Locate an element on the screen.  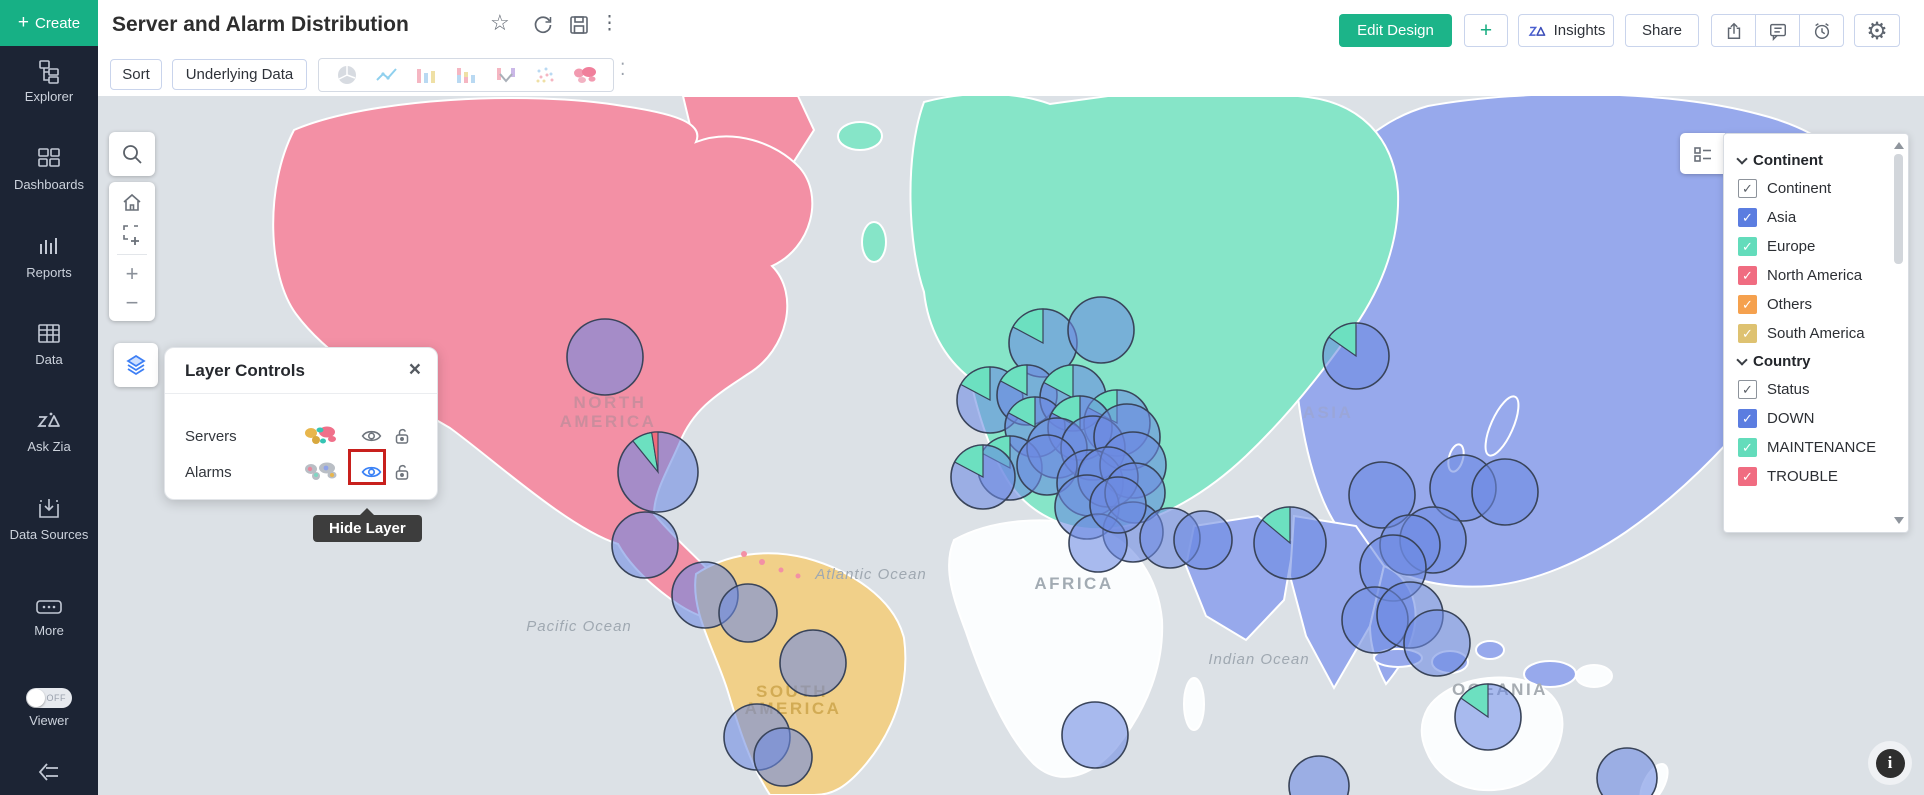
layer-controls-toggle is located at coordinates (136, 365).